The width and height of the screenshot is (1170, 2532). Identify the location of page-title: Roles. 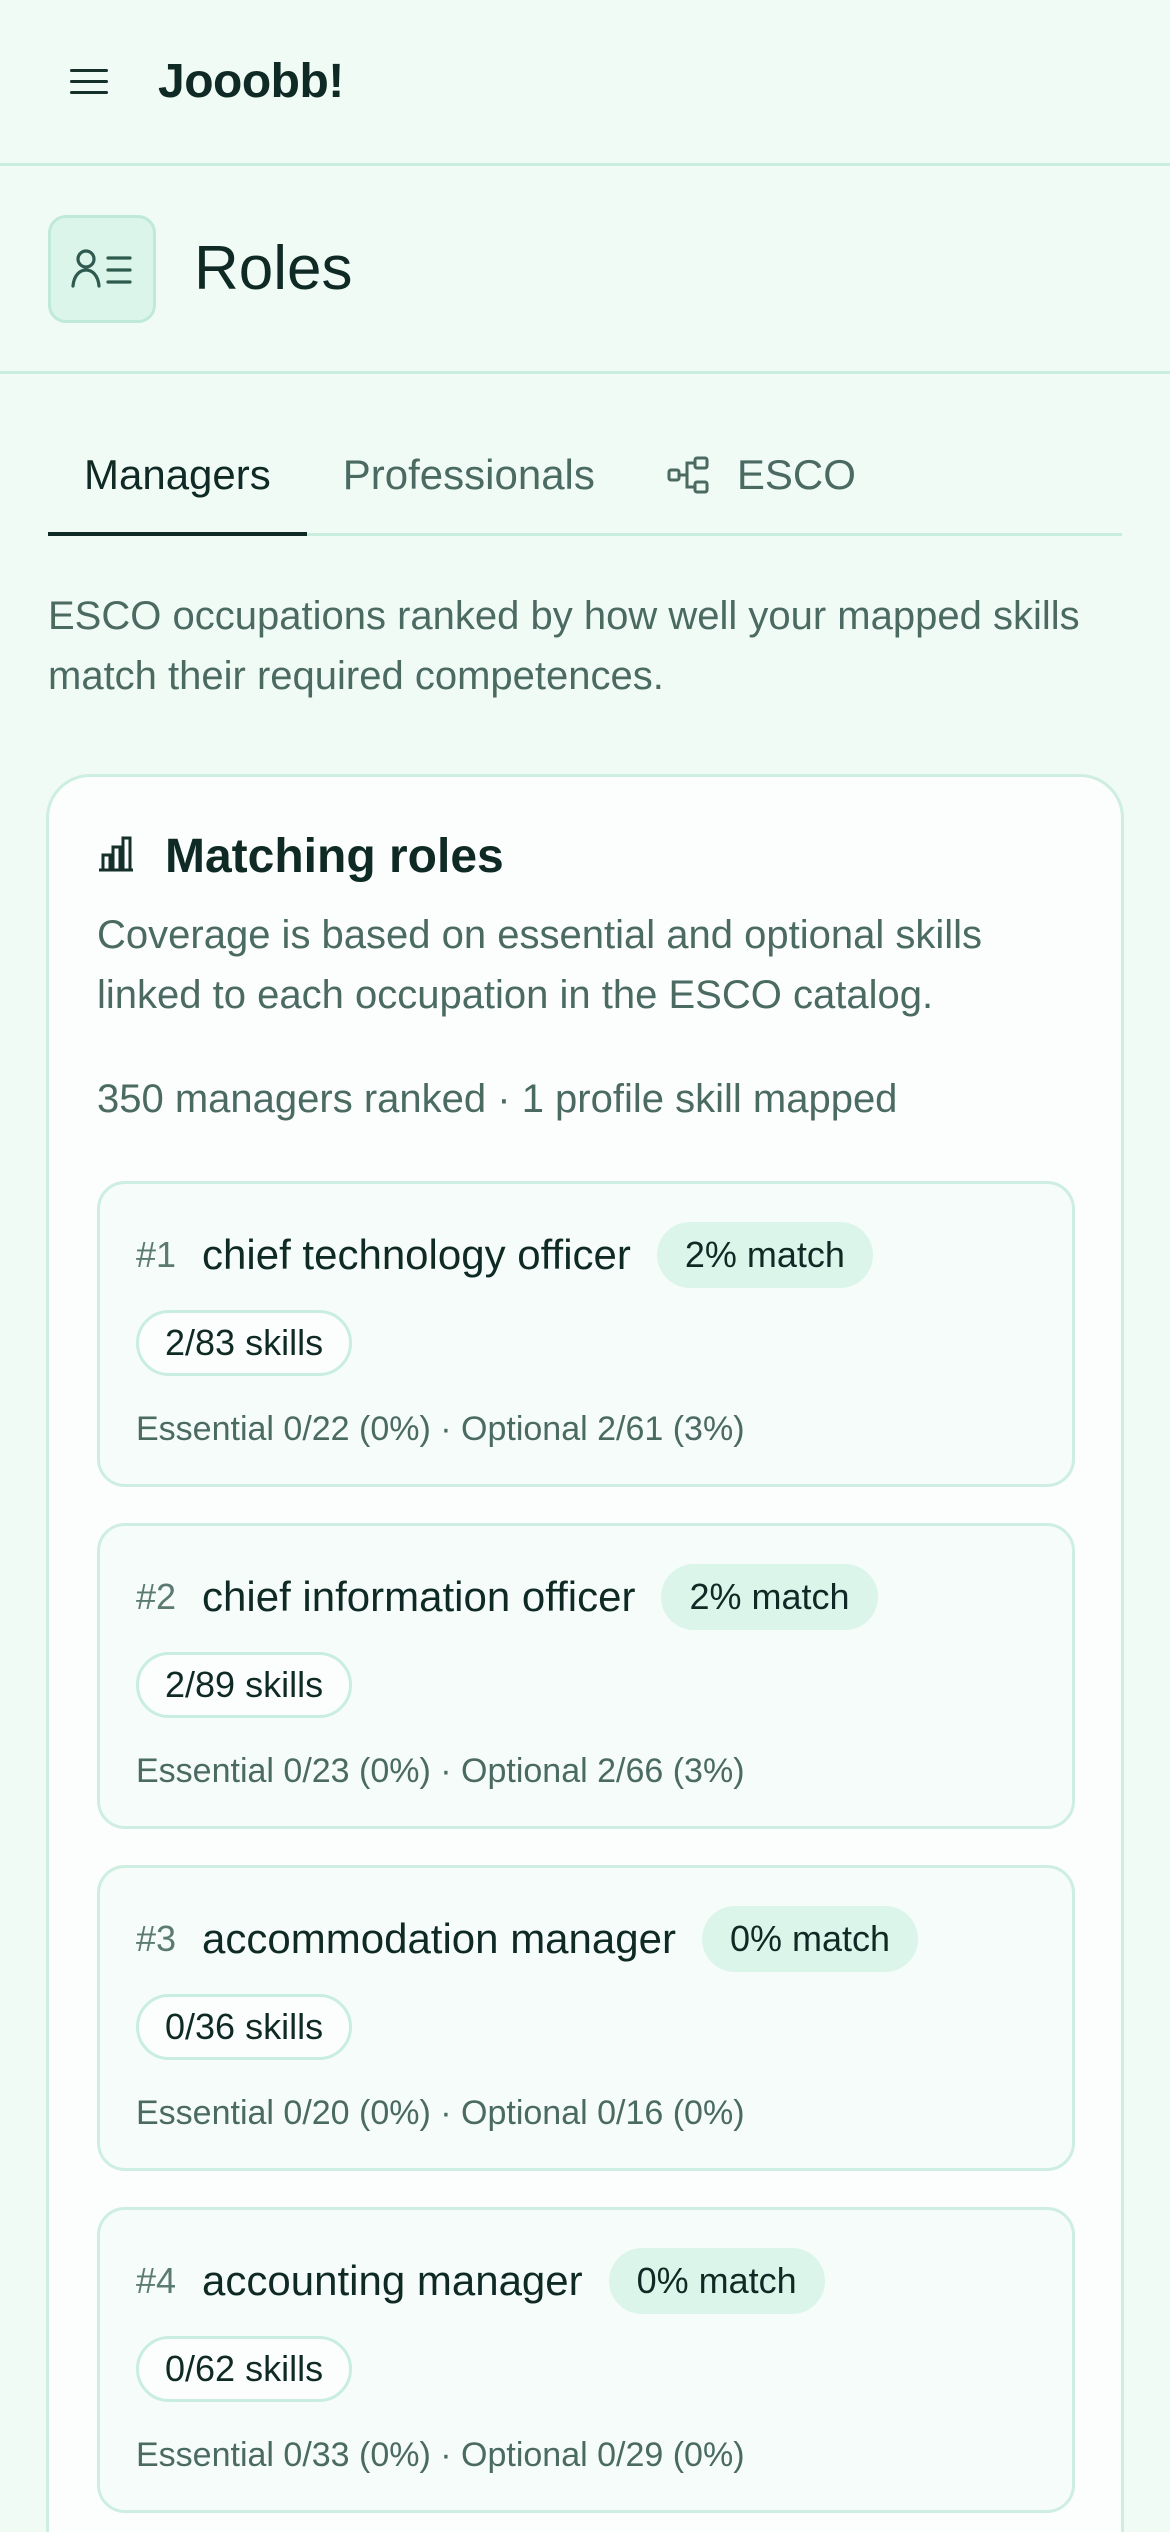
(273, 268).